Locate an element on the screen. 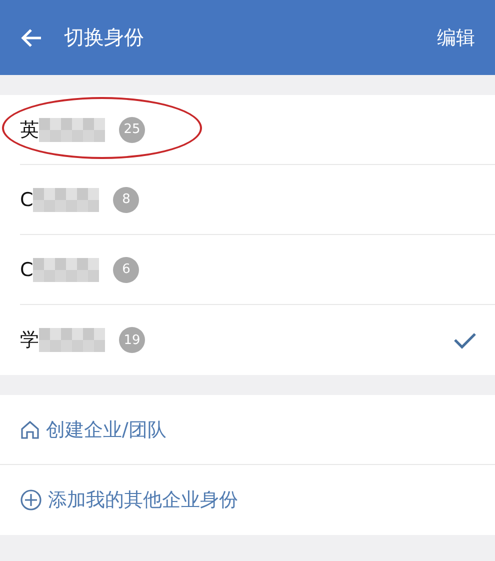 Image resolution: width=495 pixels, height=561 pixels. action-link: 添加我的其他企业身份 is located at coordinates (143, 500).